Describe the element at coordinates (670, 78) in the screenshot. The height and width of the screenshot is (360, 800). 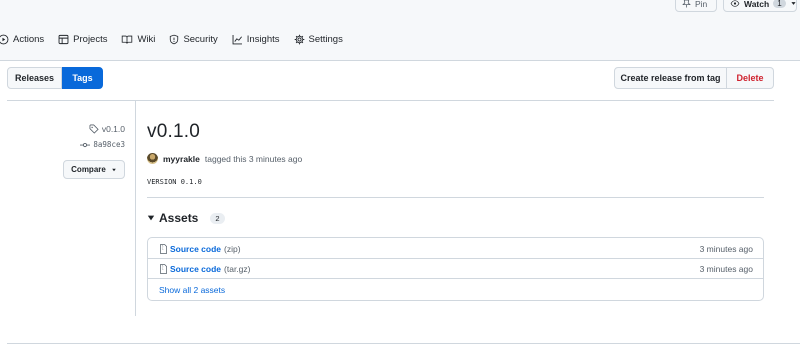
I see `create-release-button: Create release from tag` at that location.